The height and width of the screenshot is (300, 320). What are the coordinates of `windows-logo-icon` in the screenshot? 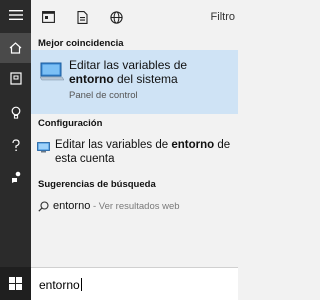 It's located at (15, 283).